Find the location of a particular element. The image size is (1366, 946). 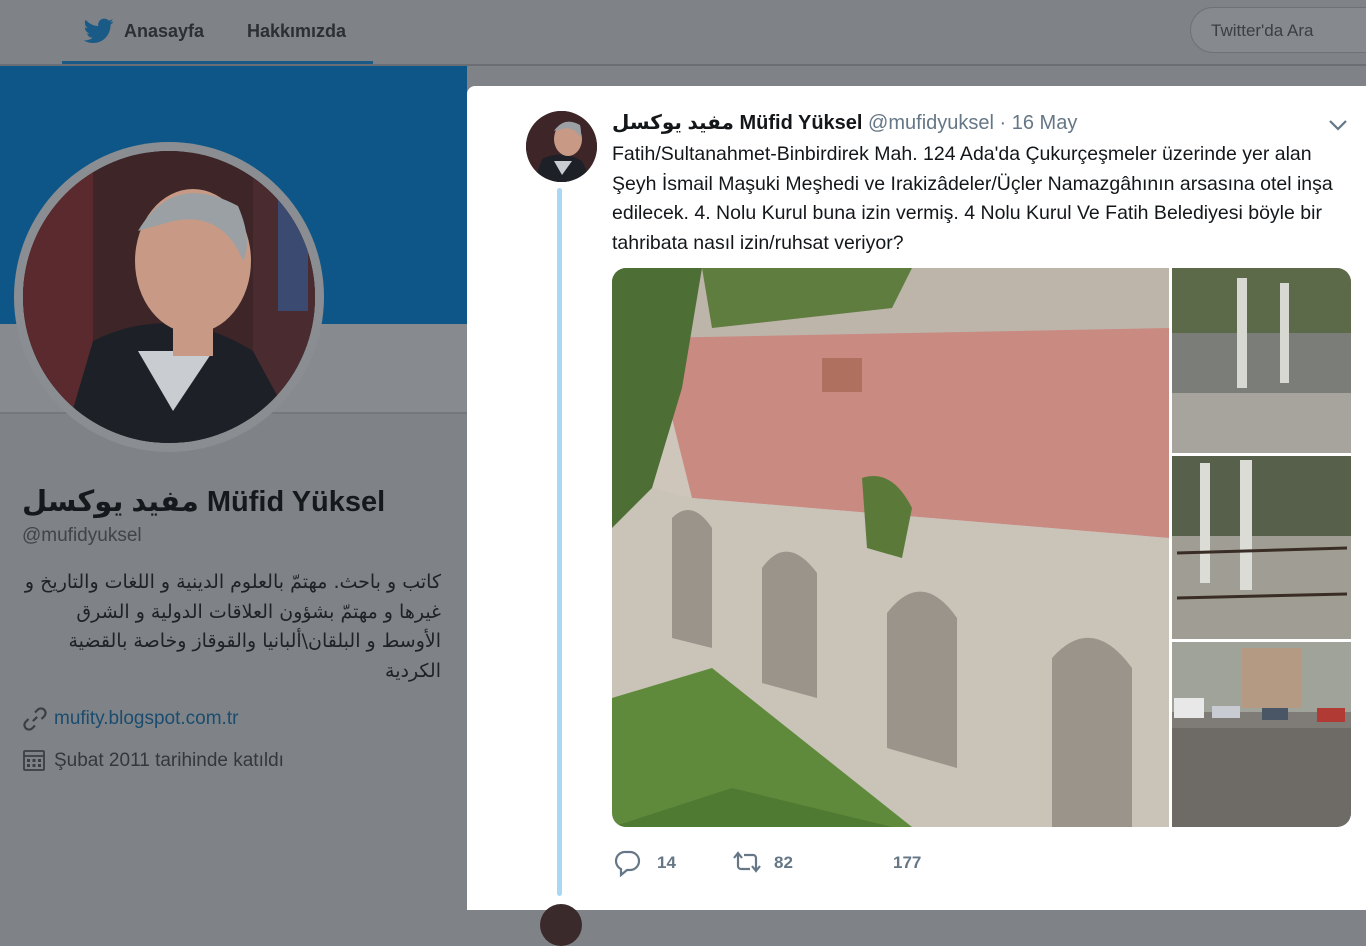

profile-handle: @mufidyuksel is located at coordinates (82, 535).